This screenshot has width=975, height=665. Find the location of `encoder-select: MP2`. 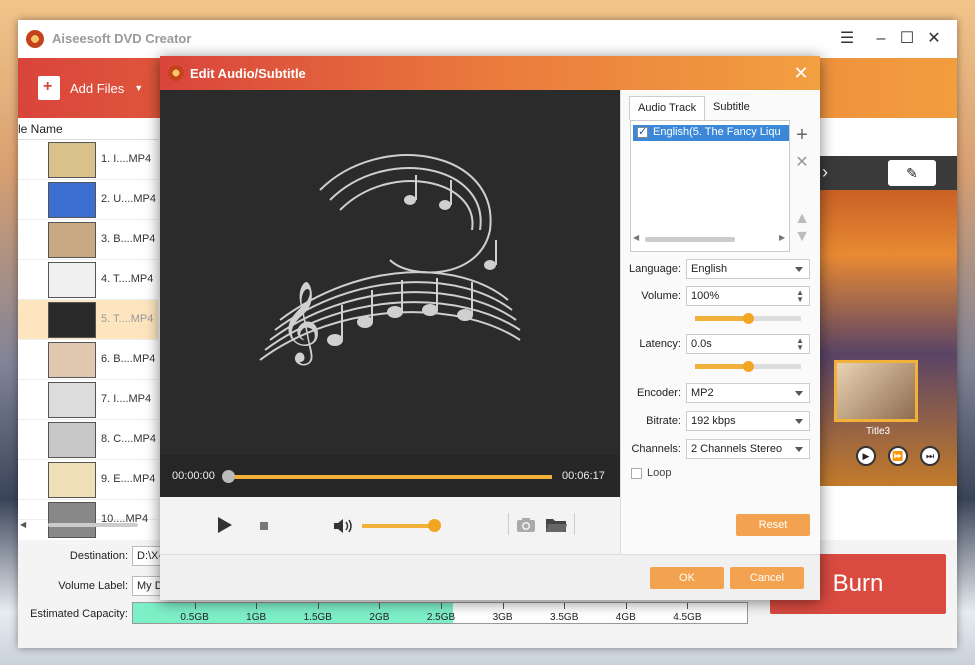

encoder-select: MP2 is located at coordinates (748, 393).